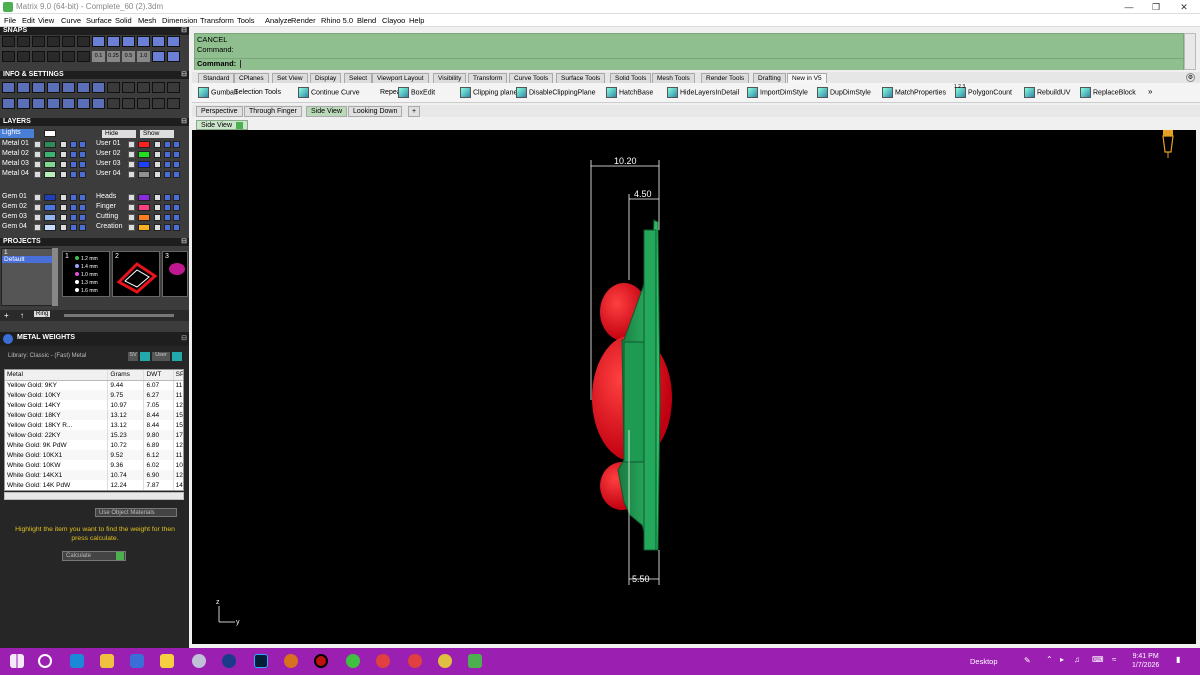 The image size is (1200, 675). I want to click on toolbar-tab-curve-tools: Curve Tools, so click(531, 78).